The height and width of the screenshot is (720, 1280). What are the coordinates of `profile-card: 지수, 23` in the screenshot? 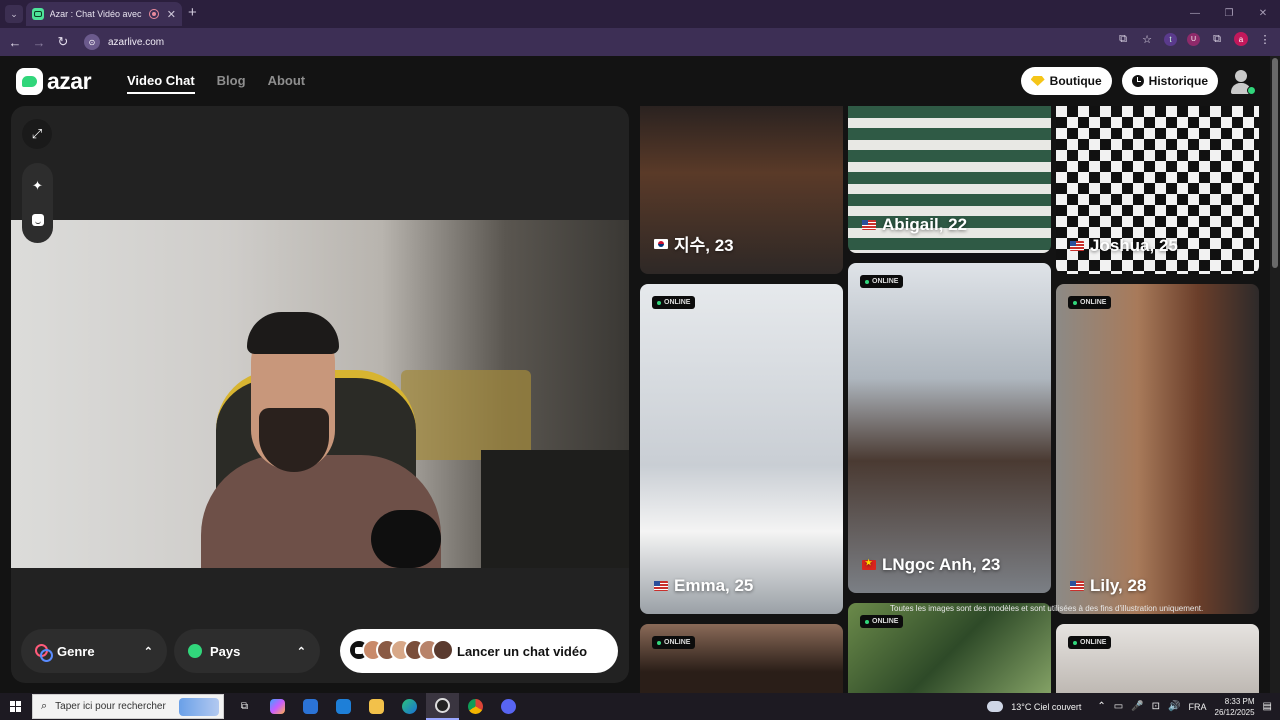 It's located at (741, 190).